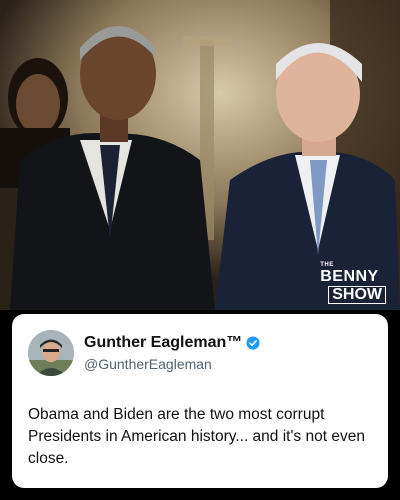 Image resolution: width=400 pixels, height=500 pixels. I want to click on verified-badge-icon, so click(253, 343).